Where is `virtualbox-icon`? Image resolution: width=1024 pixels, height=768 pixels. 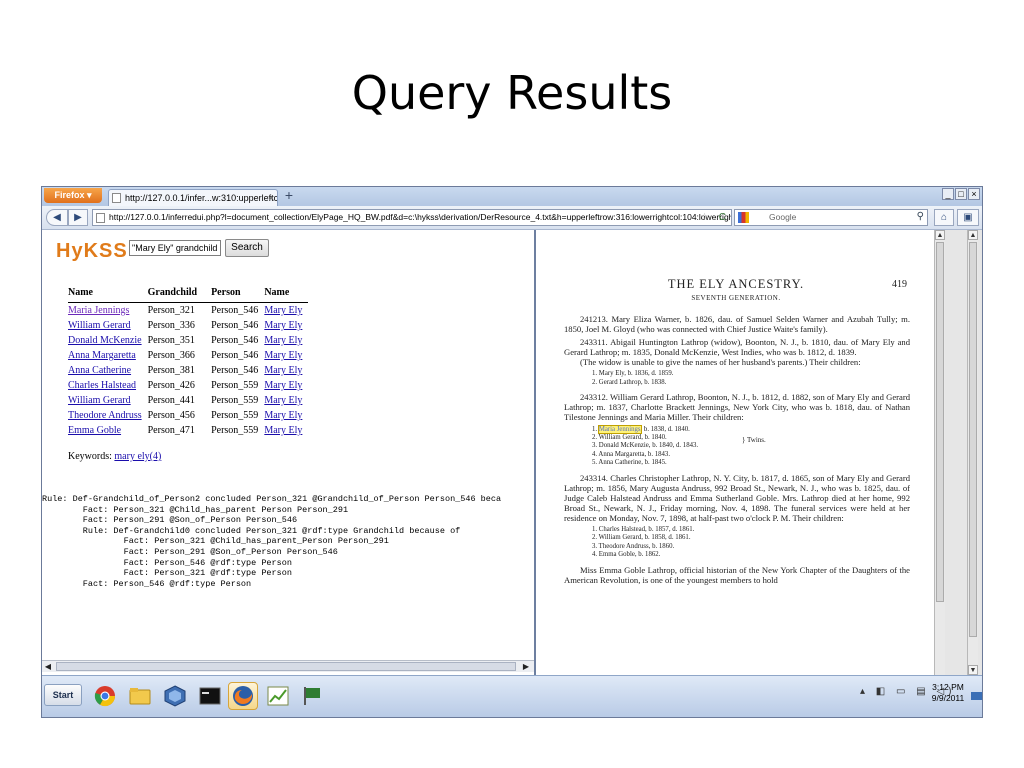 virtualbox-icon is located at coordinates (175, 696).